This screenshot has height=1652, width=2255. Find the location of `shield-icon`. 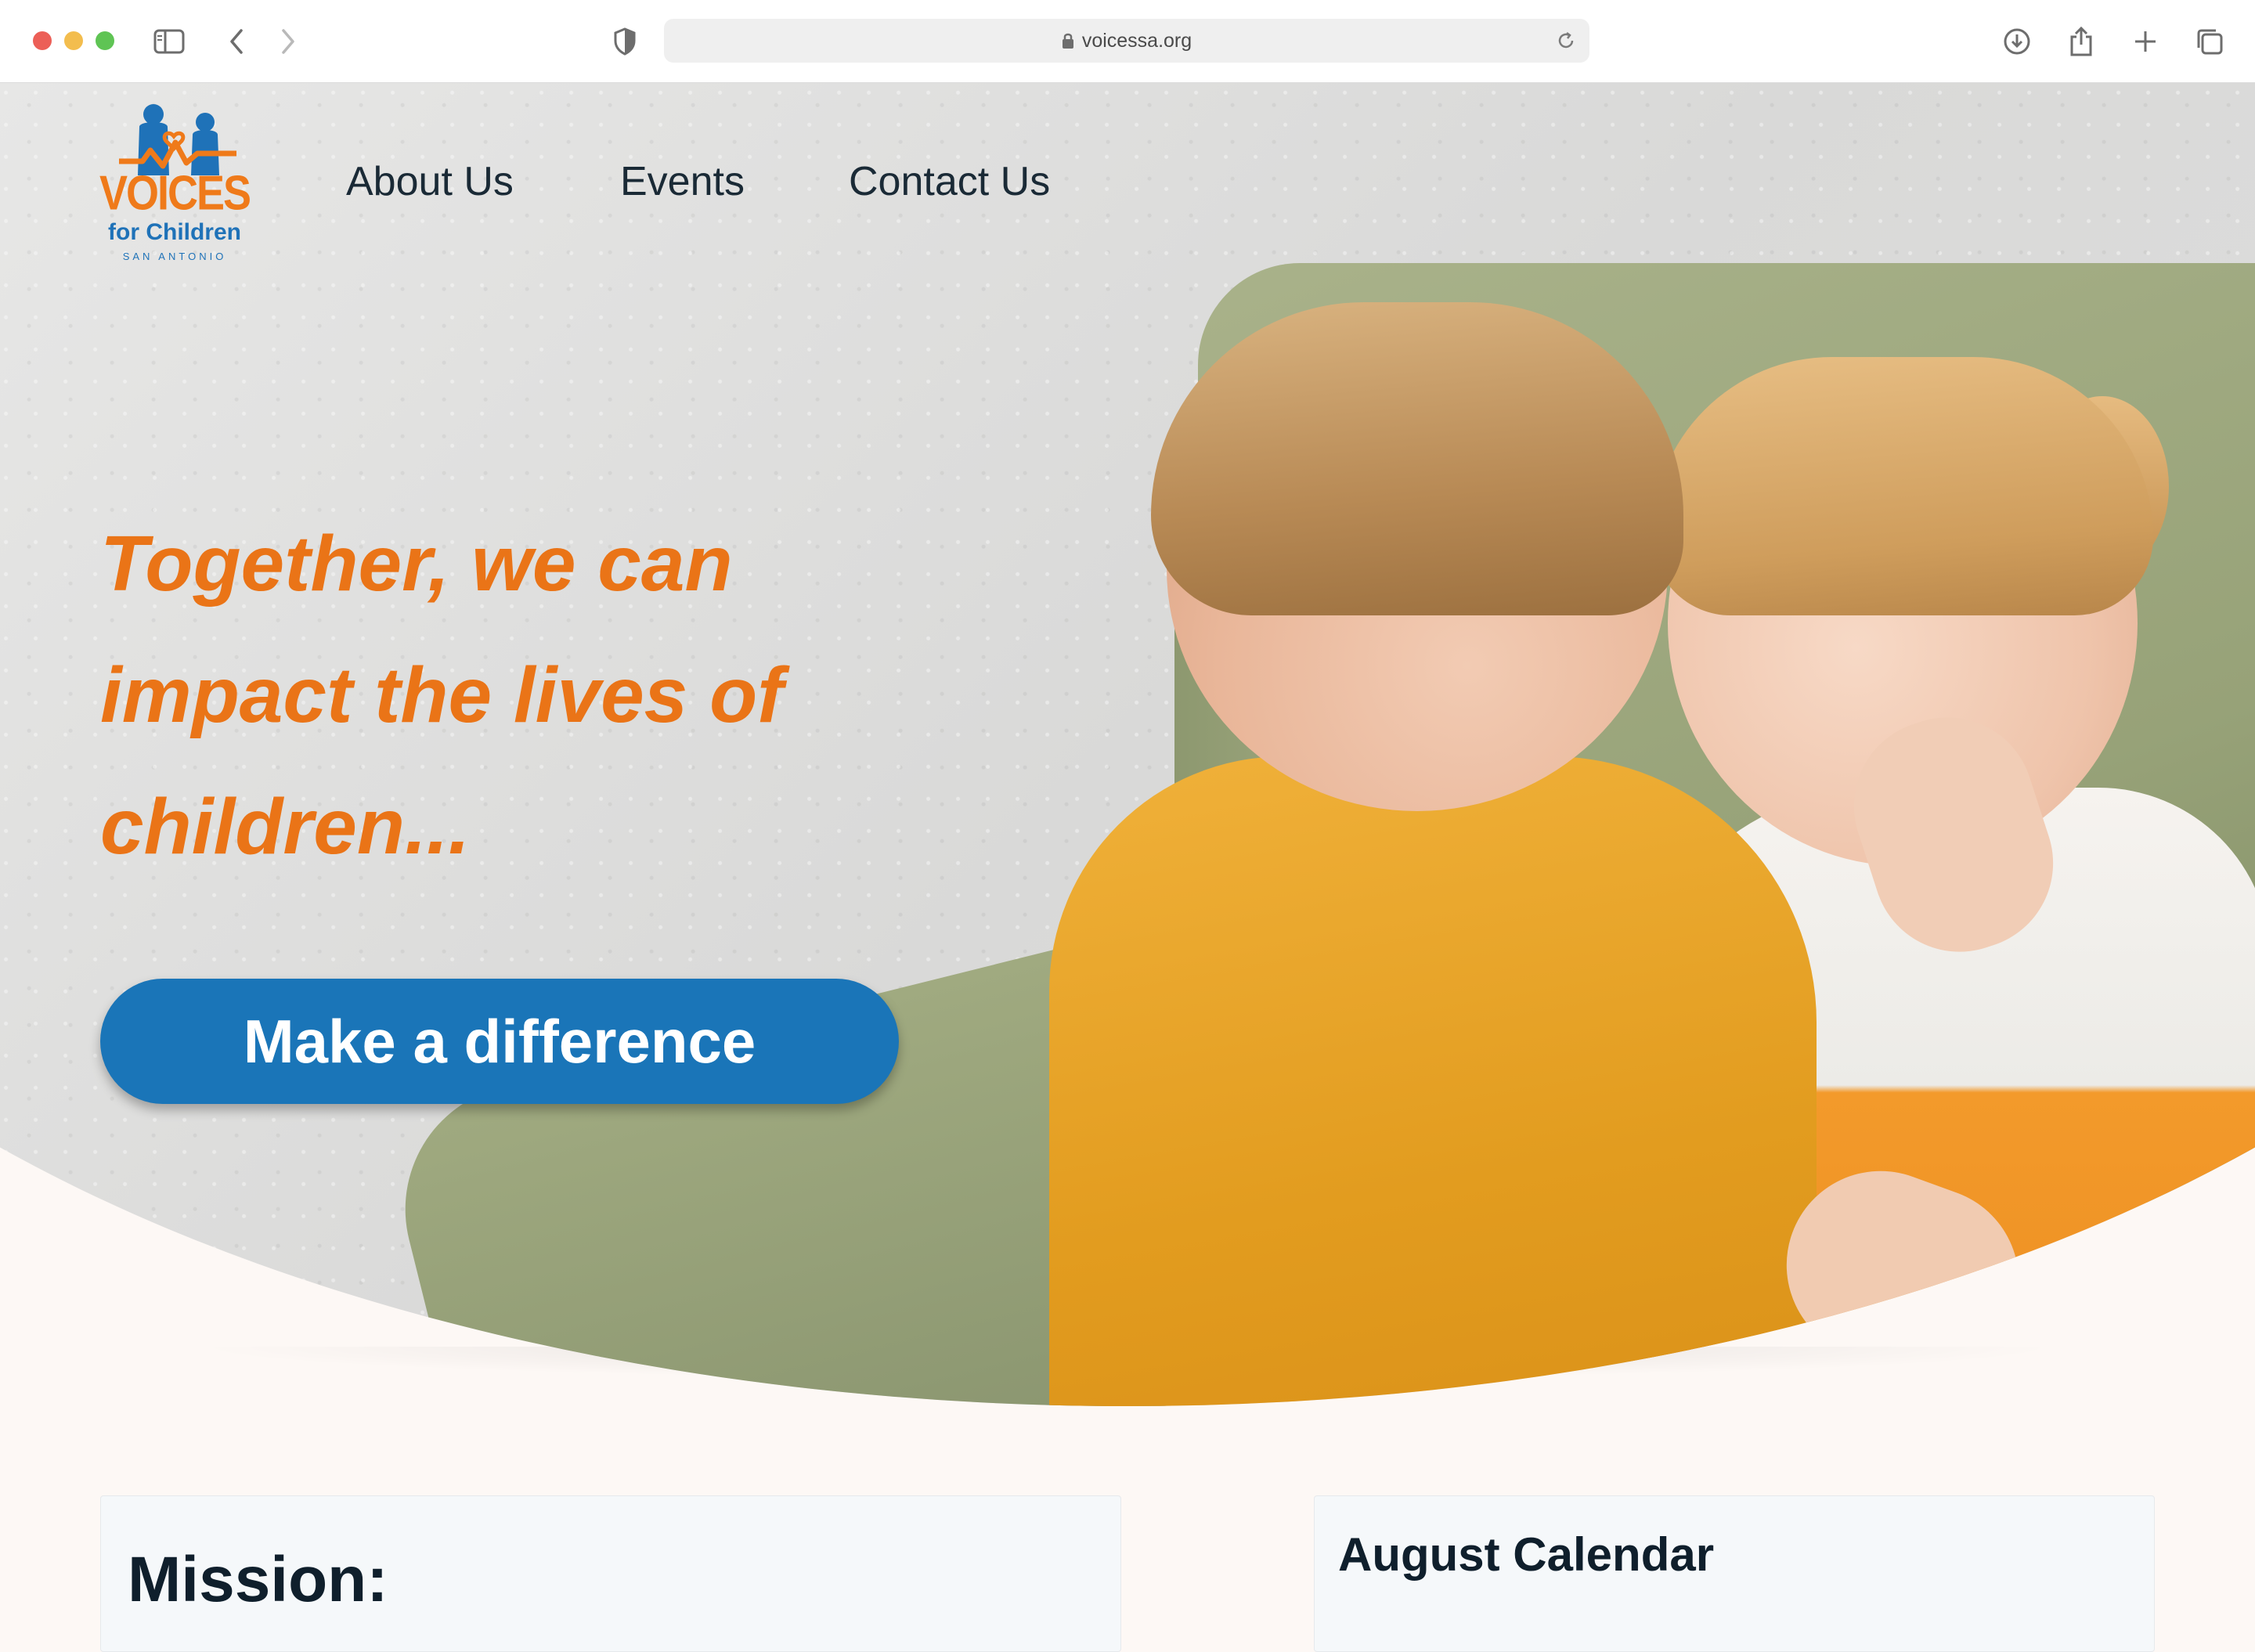

shield-icon is located at coordinates (624, 41).